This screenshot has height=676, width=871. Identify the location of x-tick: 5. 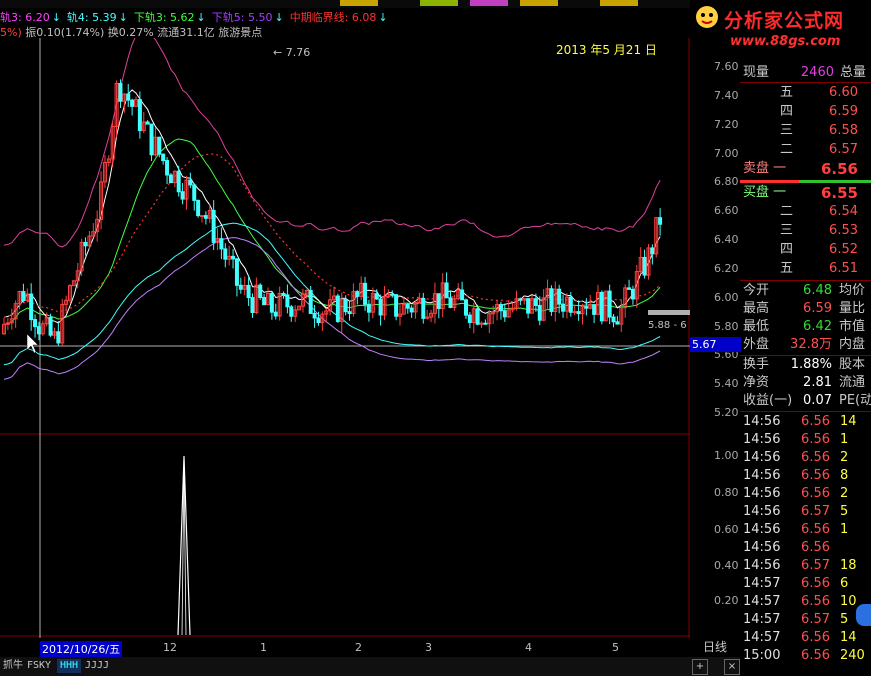
(615, 647).